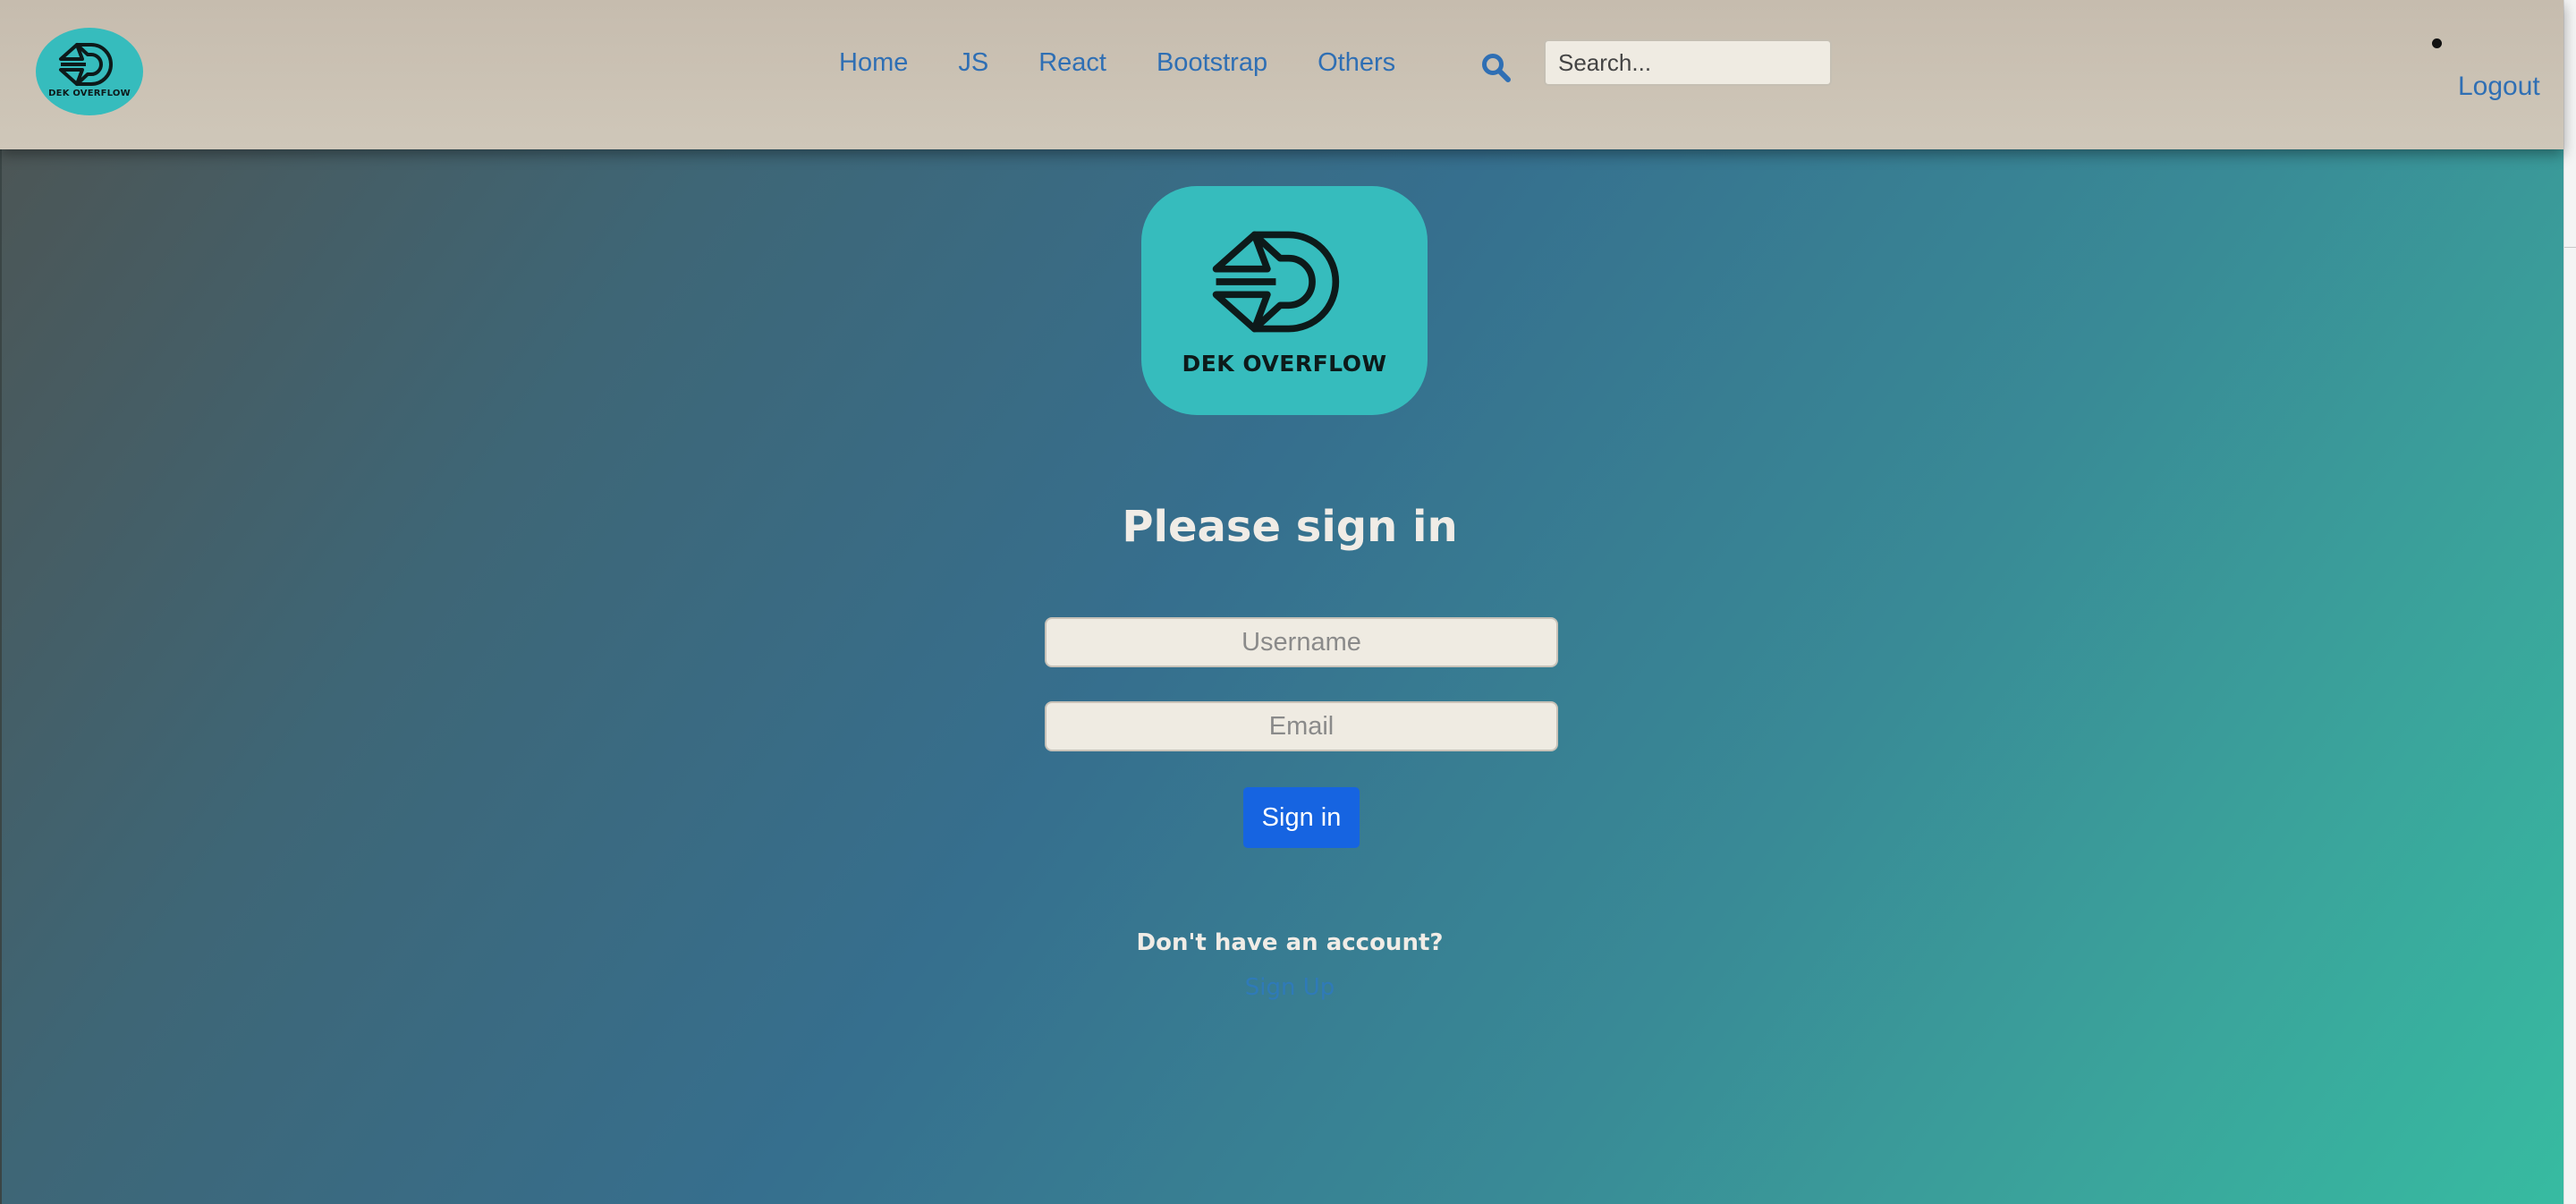  Describe the element at coordinates (89, 94) in the screenshot. I see `brand-logo-text: DEK OVERFLOW` at that location.